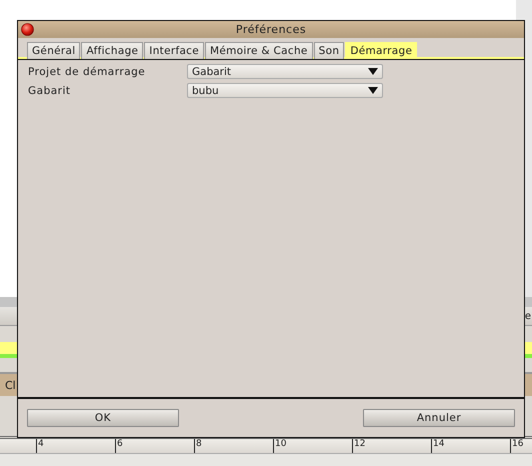 The width and height of the screenshot is (532, 466). I want to click on tab: Affichage, so click(112, 50).